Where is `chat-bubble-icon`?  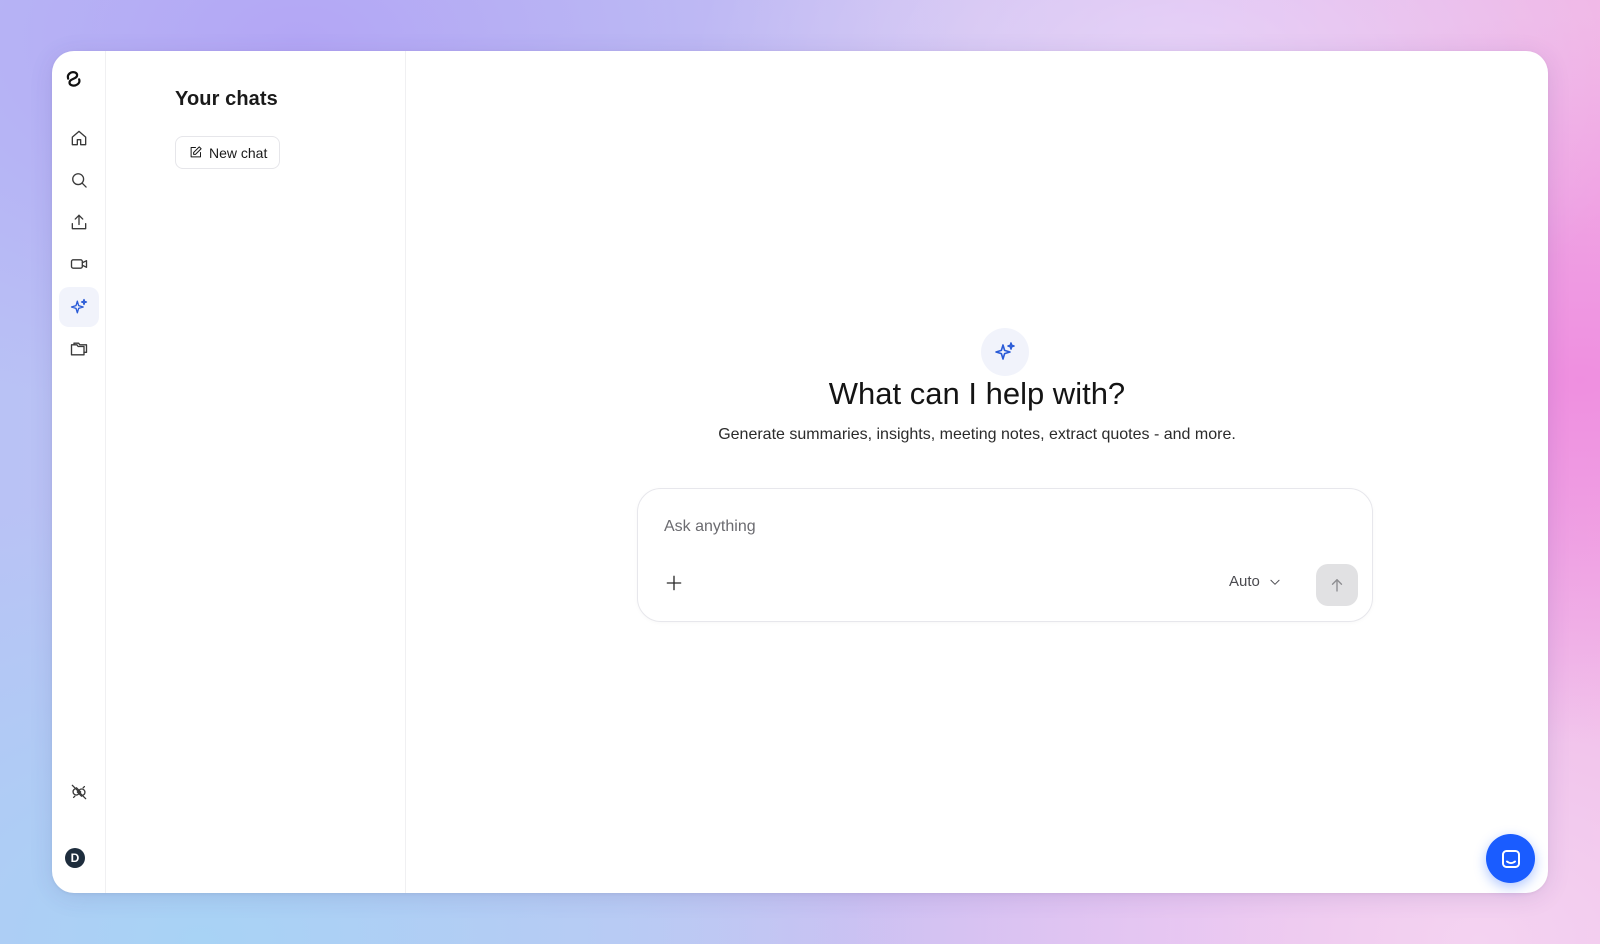 chat-bubble-icon is located at coordinates (1510, 858).